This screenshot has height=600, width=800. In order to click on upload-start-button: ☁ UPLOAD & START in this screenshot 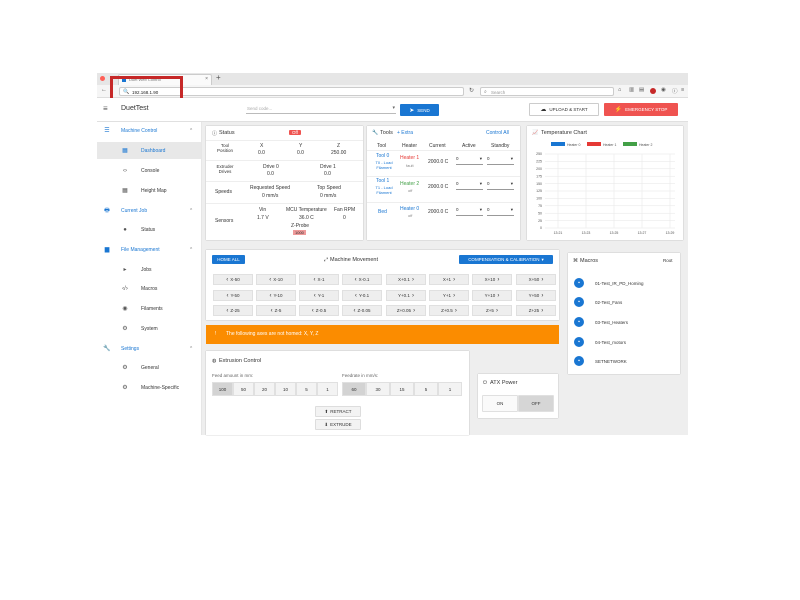, I will do `click(564, 109)`.